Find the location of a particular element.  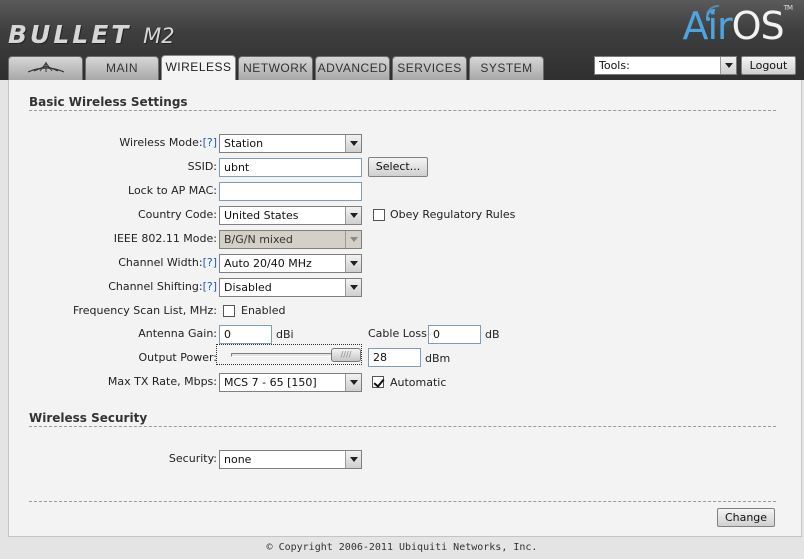

bullet-logo: BULLET M2 is located at coordinates (91, 34).